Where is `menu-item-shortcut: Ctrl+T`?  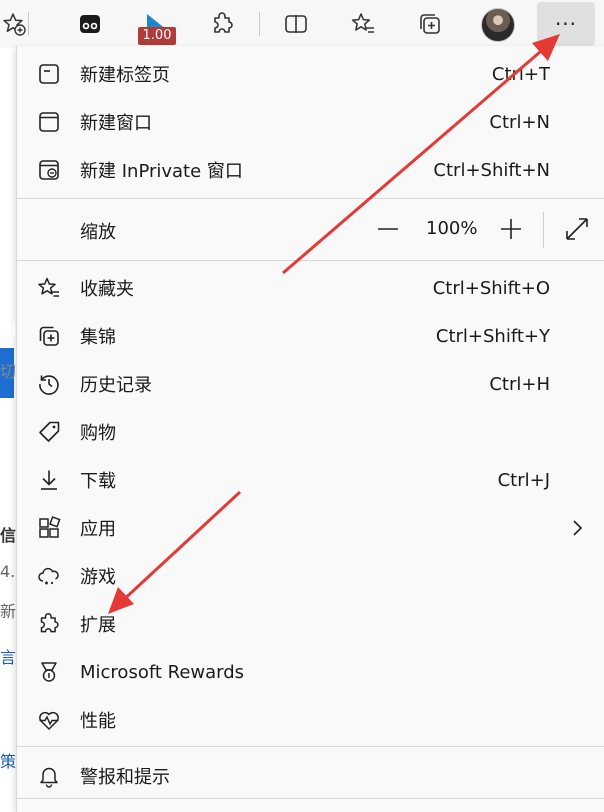
menu-item-shortcut: Ctrl+T is located at coordinates (520, 74).